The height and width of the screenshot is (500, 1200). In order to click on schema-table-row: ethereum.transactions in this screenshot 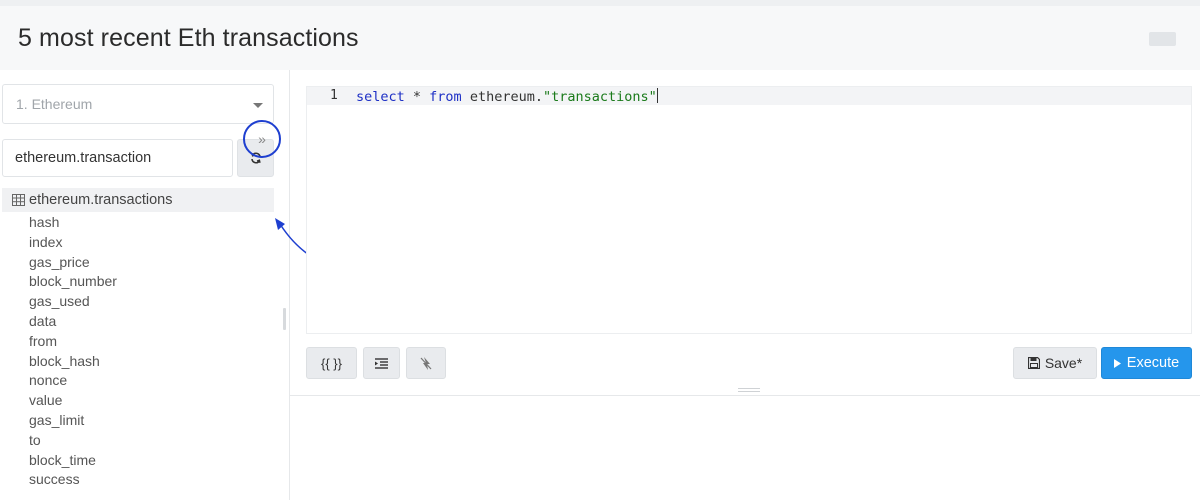, I will do `click(138, 200)`.